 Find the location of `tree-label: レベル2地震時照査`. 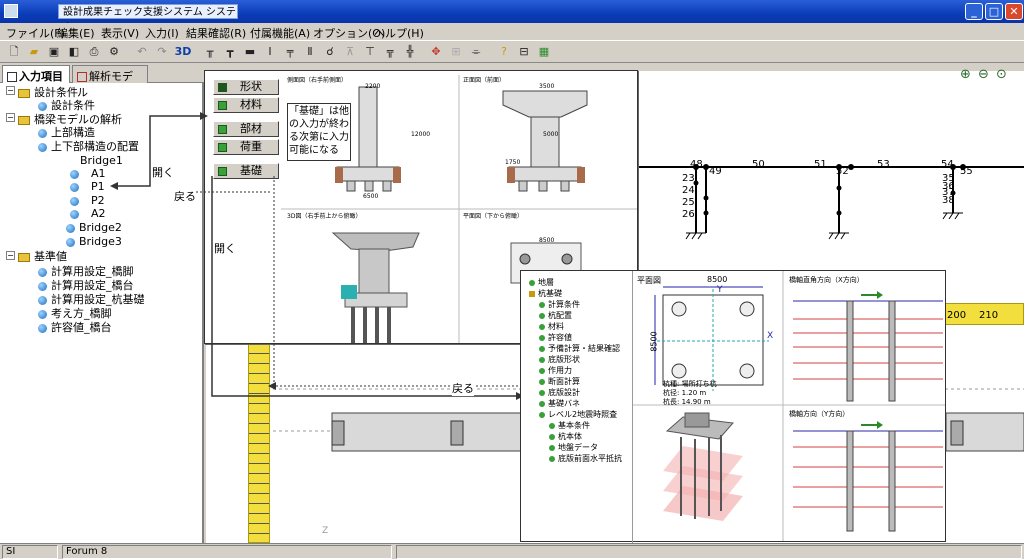

tree-label: レベル2地震時照査 is located at coordinates (583, 414).